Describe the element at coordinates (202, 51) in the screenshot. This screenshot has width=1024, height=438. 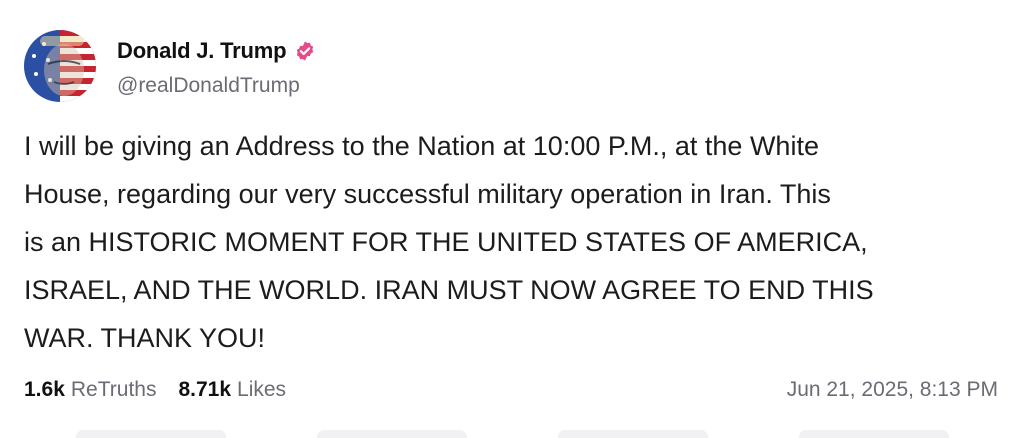
I see `author-display-name: Donald J. Trump` at that location.